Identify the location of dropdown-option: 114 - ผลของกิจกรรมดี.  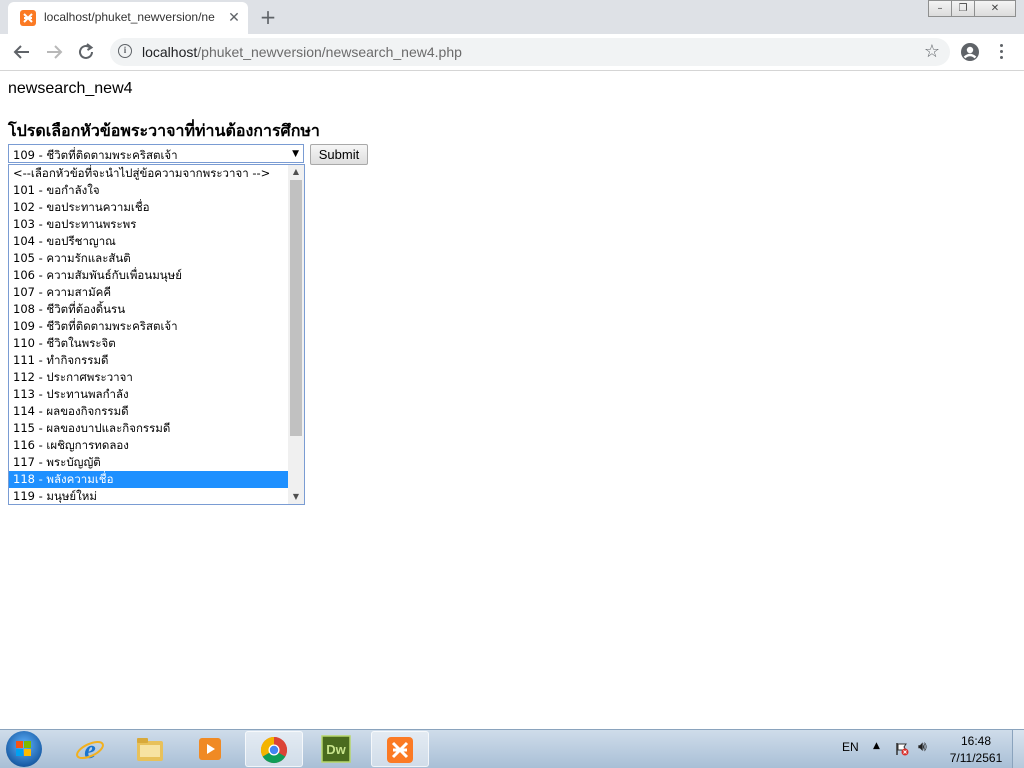
(148, 411).